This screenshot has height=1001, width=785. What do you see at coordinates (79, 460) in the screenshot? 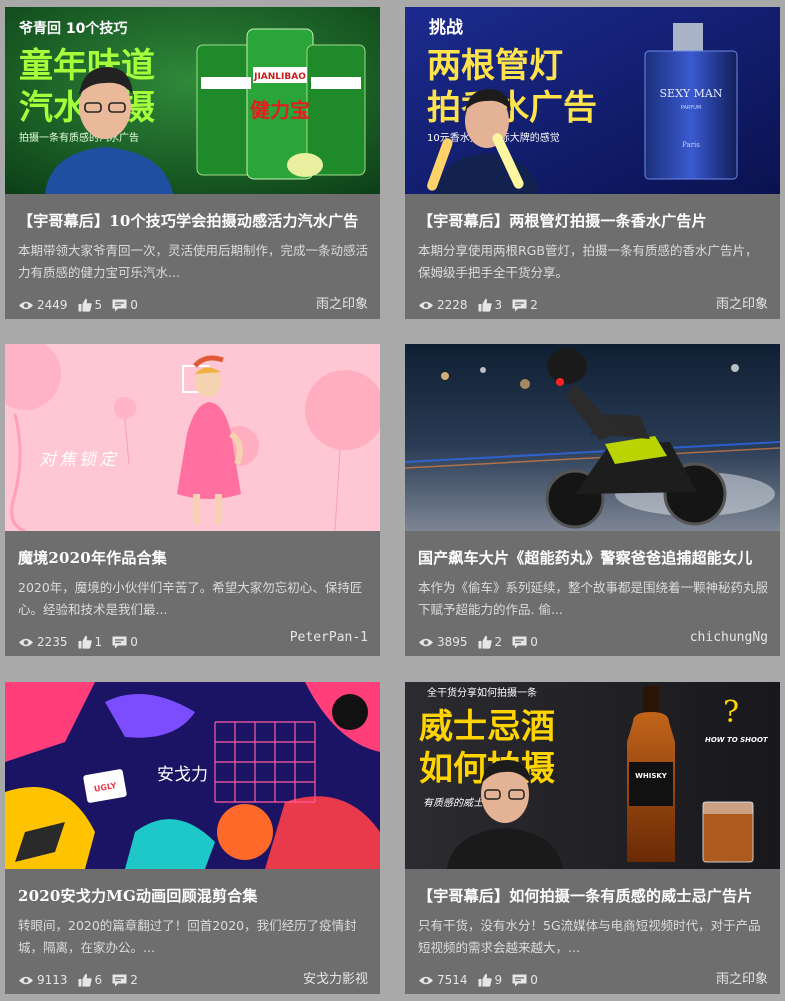
I see `thumb-caption: 对焦锁定` at bounding box center [79, 460].